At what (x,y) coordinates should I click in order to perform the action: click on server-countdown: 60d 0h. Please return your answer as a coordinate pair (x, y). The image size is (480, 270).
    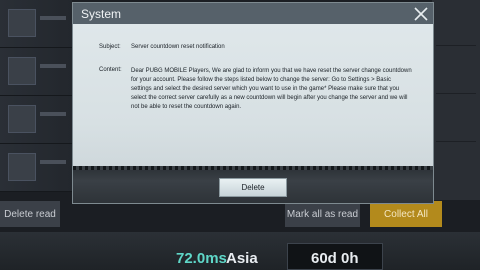
    Looking at the image, I should click on (335, 258).